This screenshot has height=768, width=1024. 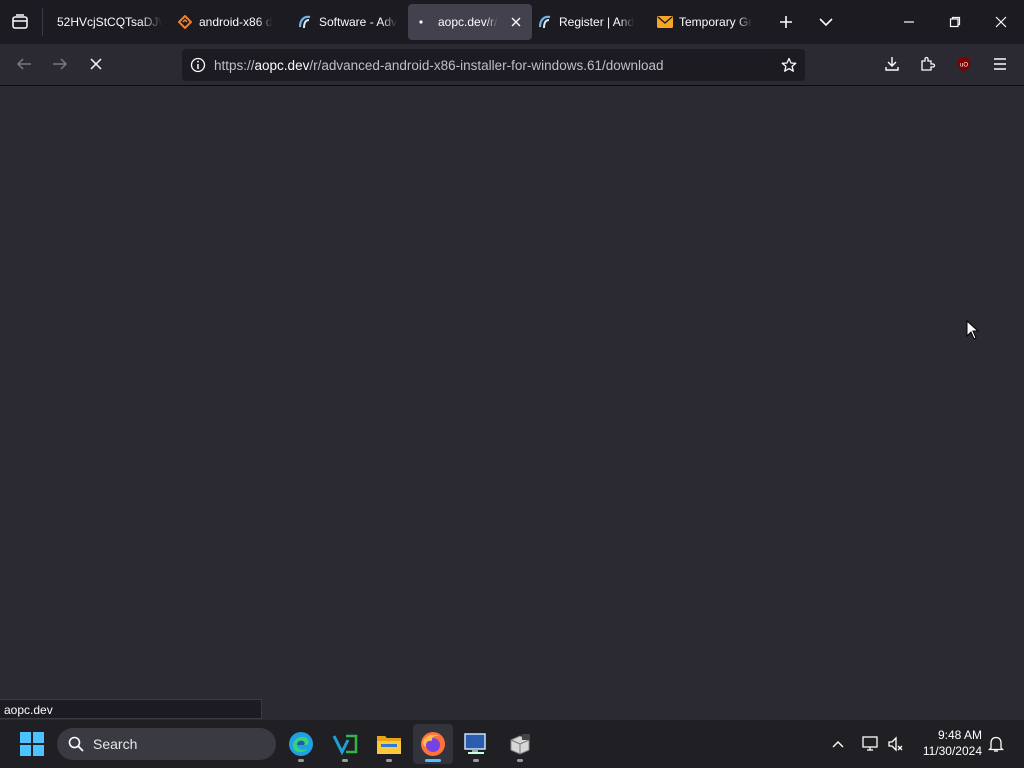 I want to click on blue-app-icon, so click(x=345, y=745).